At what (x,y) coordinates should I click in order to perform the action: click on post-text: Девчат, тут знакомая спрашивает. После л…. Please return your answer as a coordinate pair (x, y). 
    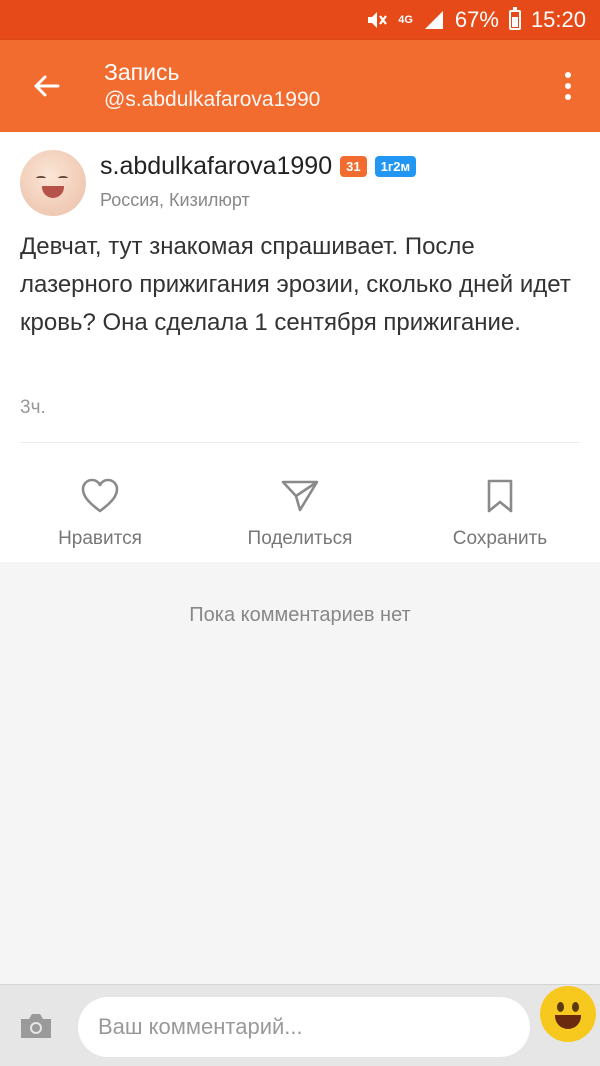
    Looking at the image, I should click on (295, 284).